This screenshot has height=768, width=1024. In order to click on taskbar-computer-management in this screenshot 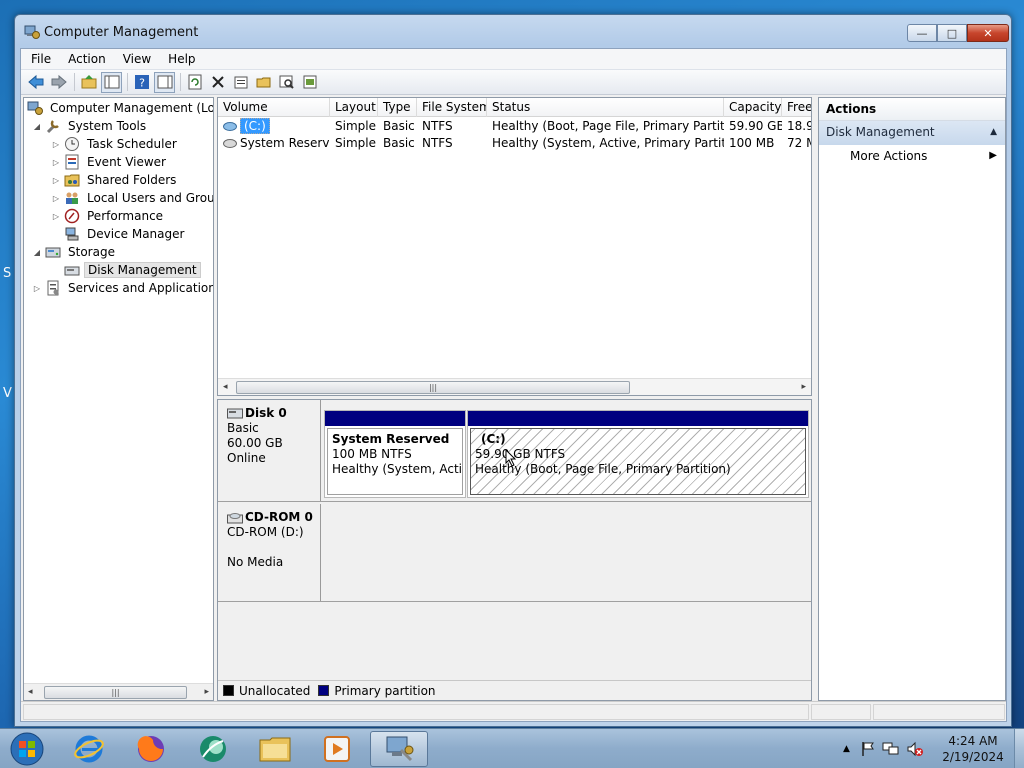, I will do `click(399, 749)`.